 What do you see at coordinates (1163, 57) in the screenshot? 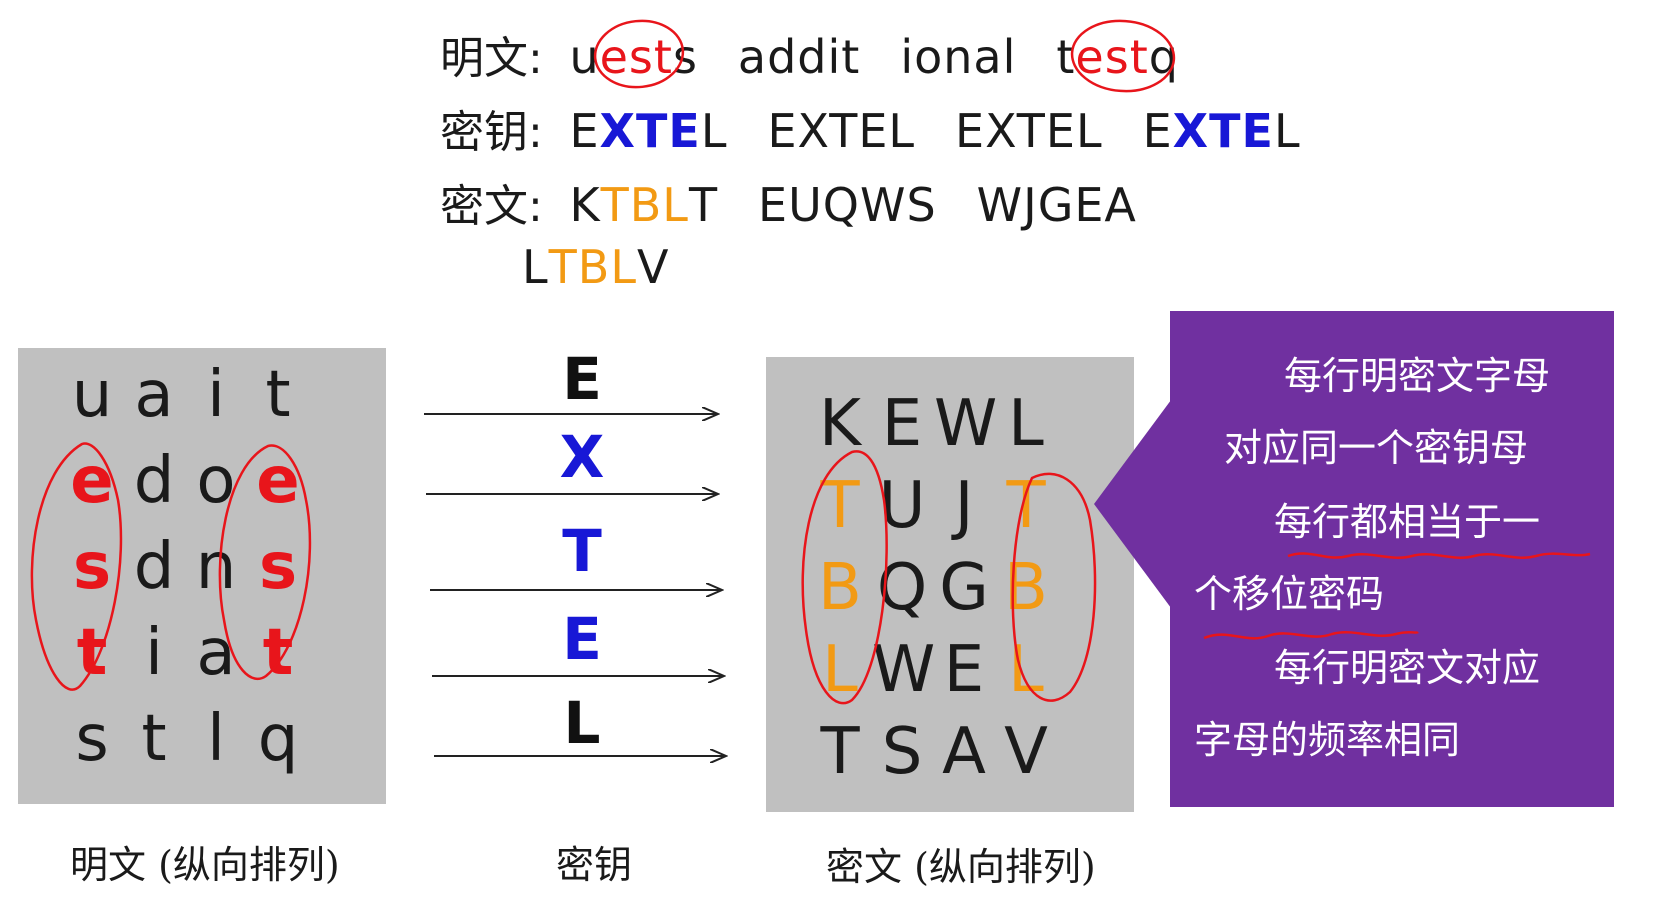
I see `plaintext-segment: q` at bounding box center [1163, 57].